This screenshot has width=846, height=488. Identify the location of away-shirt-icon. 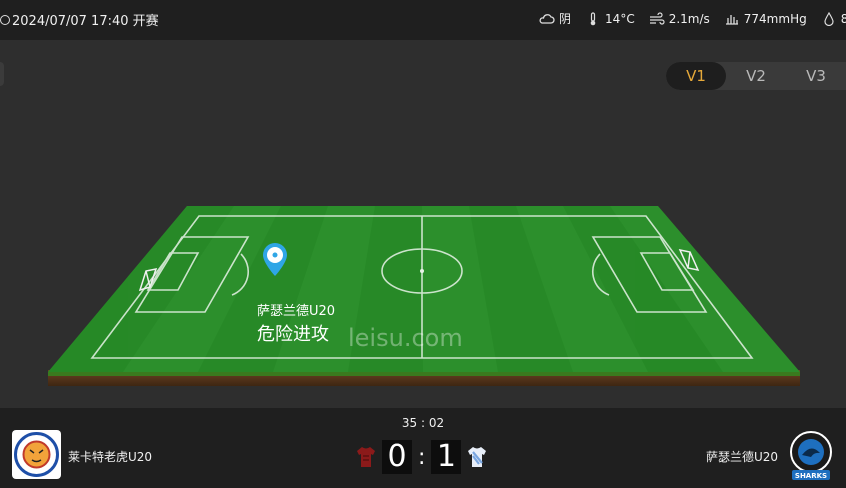
(477, 457).